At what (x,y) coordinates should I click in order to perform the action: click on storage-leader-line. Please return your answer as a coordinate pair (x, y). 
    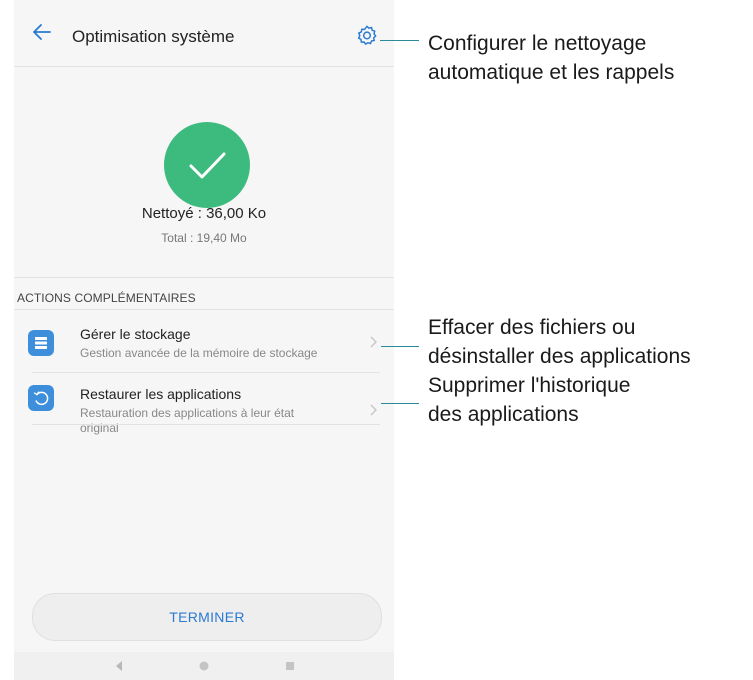
    Looking at the image, I should click on (400, 346).